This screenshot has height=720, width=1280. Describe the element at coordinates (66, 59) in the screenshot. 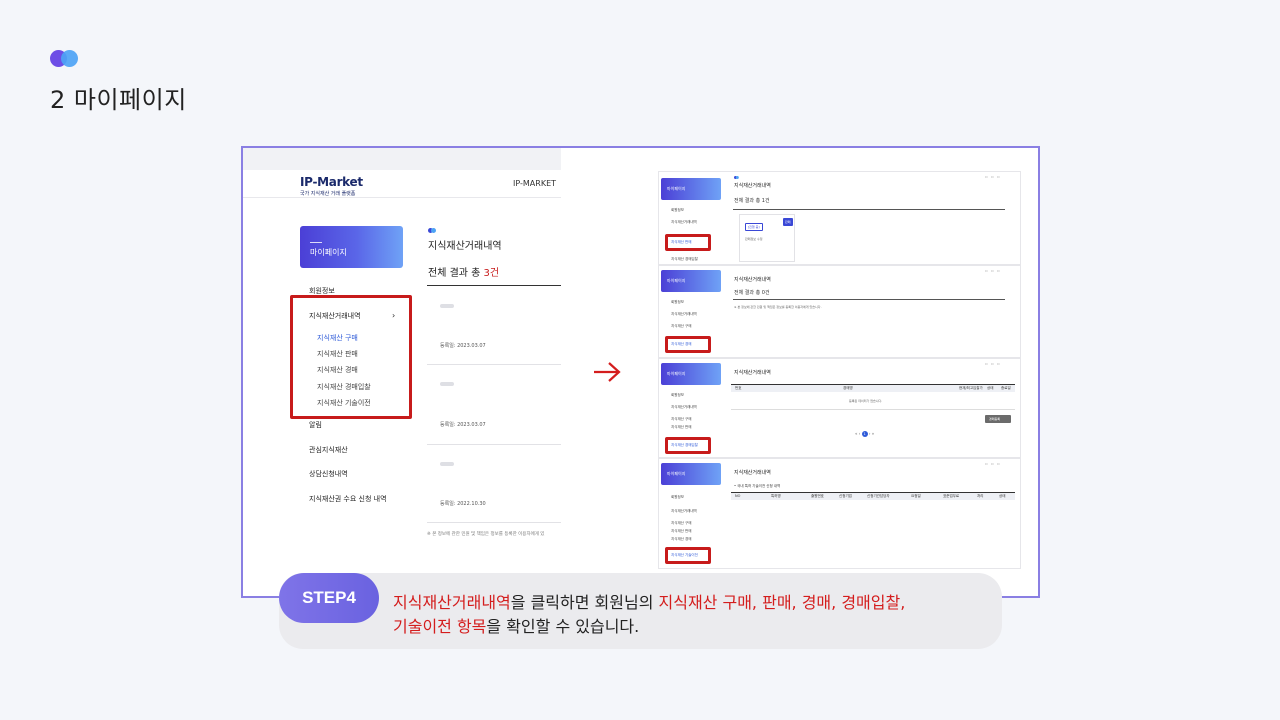

I see `section-bullet-icon` at that location.